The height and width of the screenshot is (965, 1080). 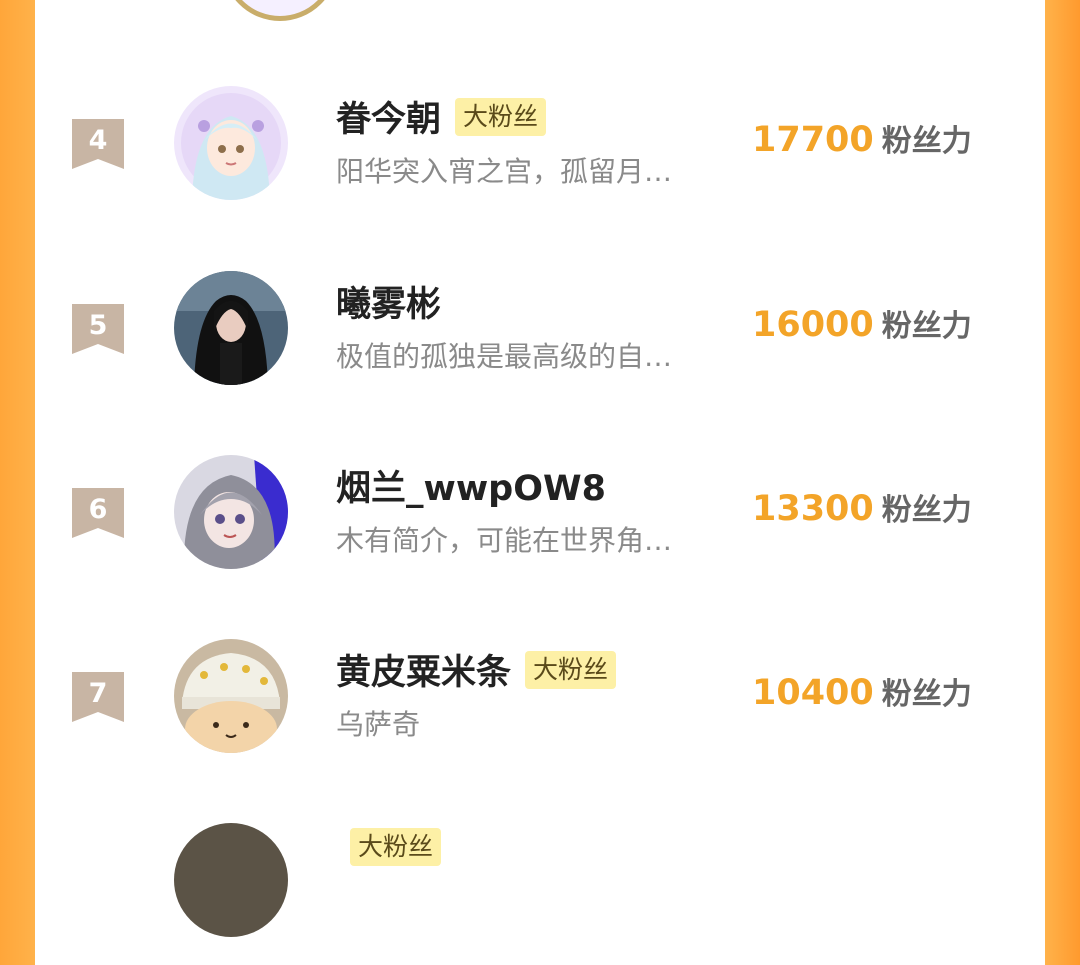 I want to click on user-name-row: 烟兰_wwpOW8, so click(x=471, y=485).